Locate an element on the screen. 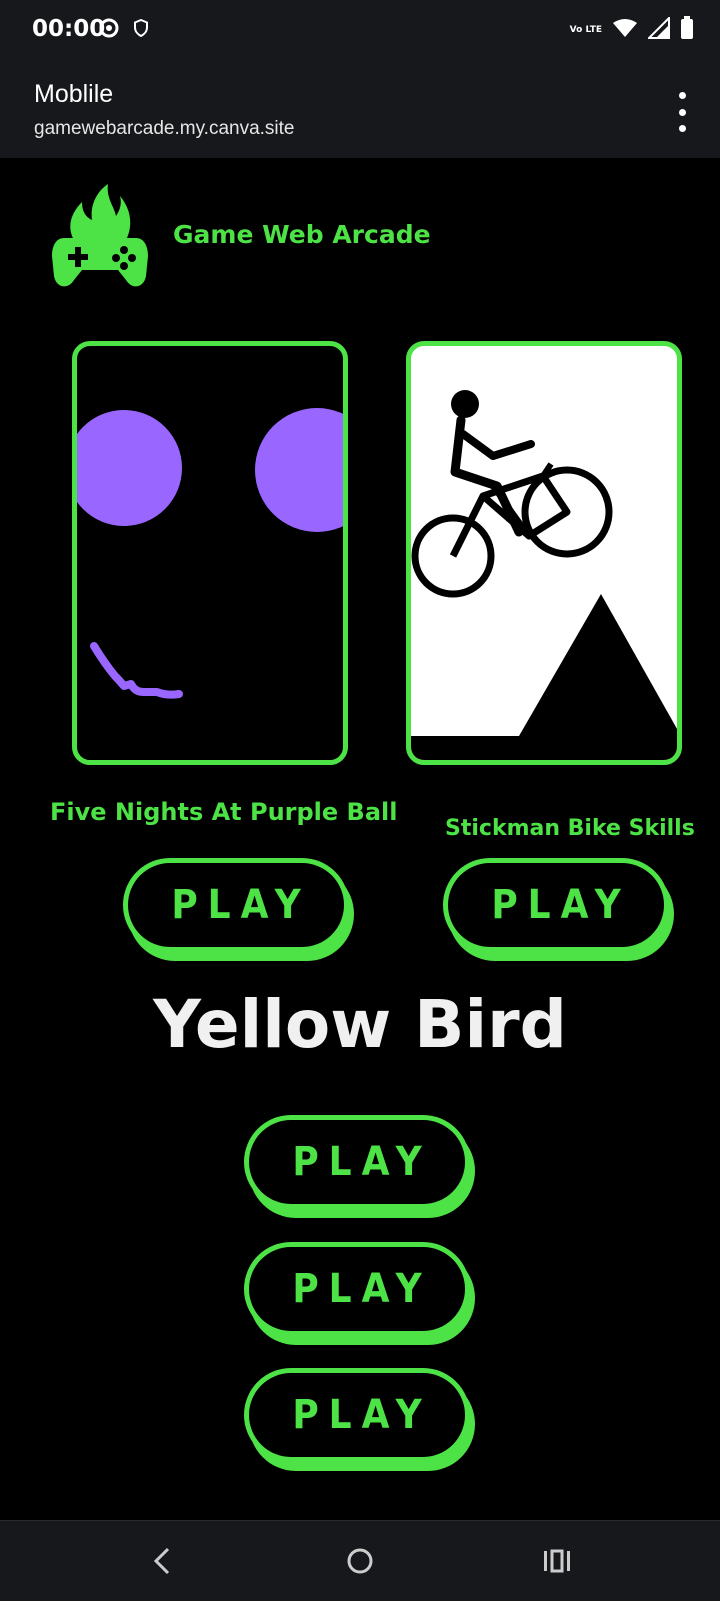  recents-icon is located at coordinates (557, 1561).